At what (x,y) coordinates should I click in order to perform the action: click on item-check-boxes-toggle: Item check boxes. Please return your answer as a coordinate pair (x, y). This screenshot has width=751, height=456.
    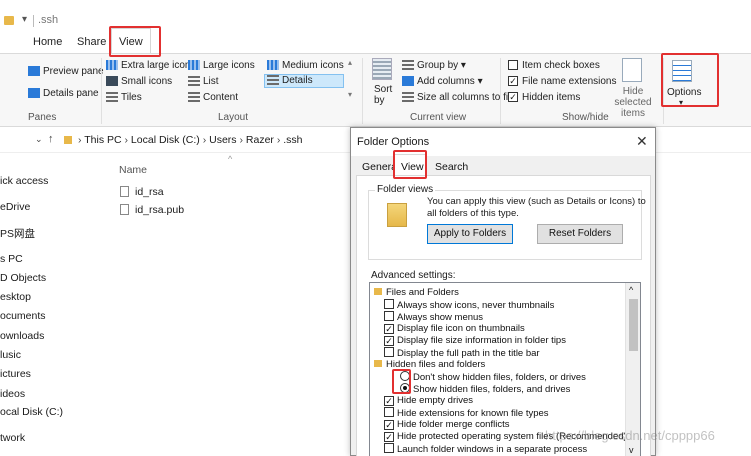
    Looking at the image, I should click on (554, 65).